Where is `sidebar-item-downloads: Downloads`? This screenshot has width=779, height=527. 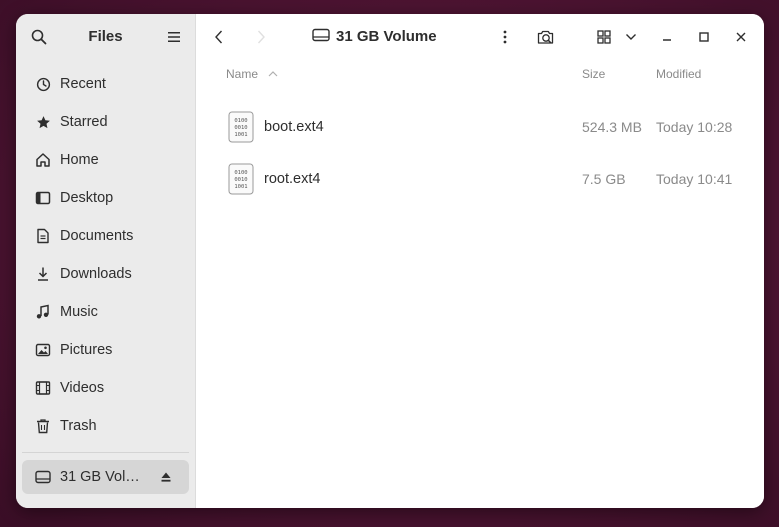 sidebar-item-downloads: Downloads is located at coordinates (105, 274).